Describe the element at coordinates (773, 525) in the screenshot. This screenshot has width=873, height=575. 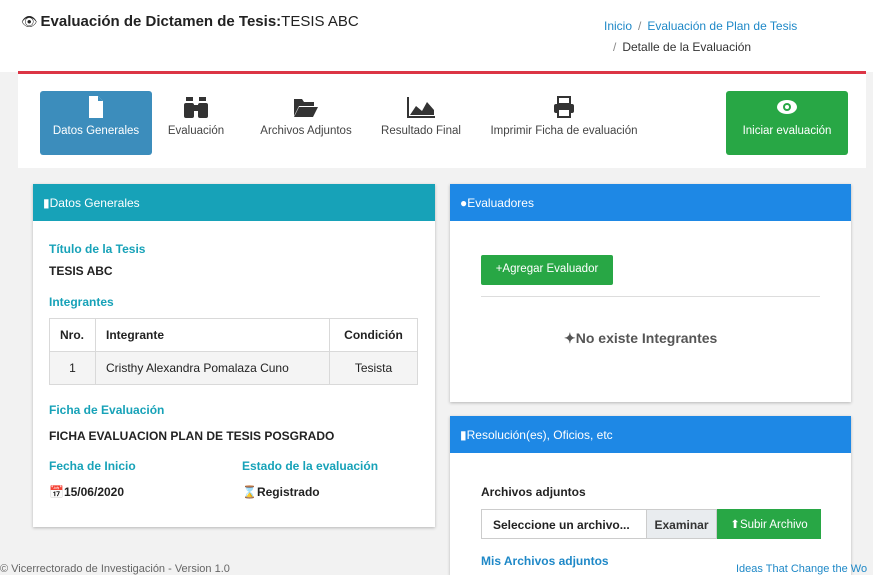
I see `upload-label: Subir Archivo` at that location.